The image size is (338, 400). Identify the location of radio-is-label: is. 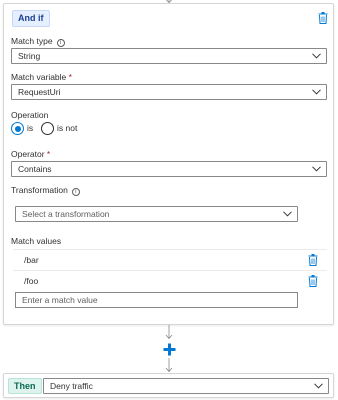
(30, 128).